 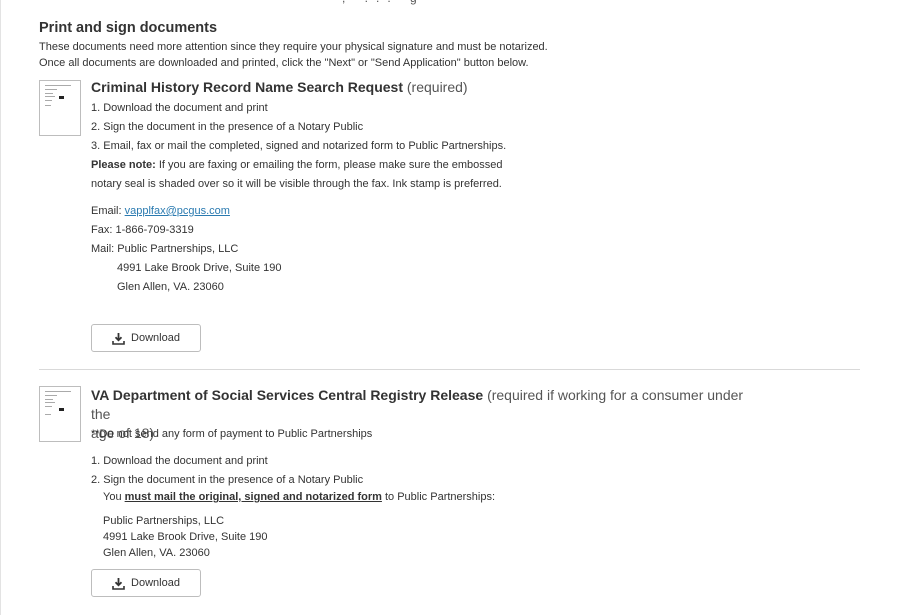 I want to click on page-left-border, so click(x=0, y=307).